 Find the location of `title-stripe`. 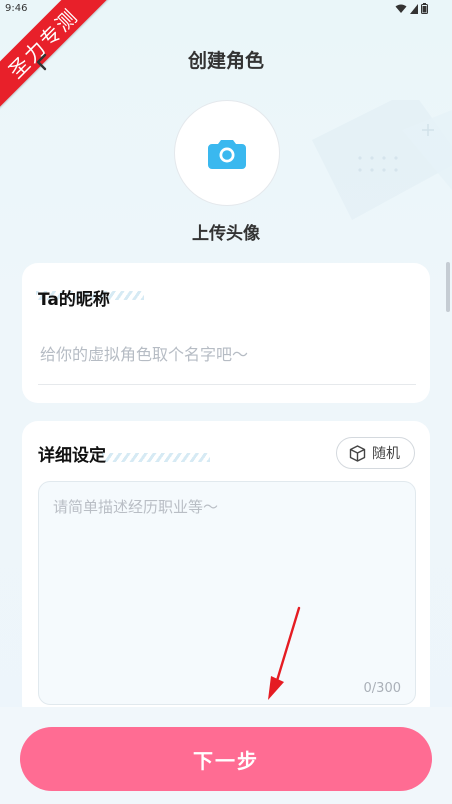

title-stripe is located at coordinates (156, 457).